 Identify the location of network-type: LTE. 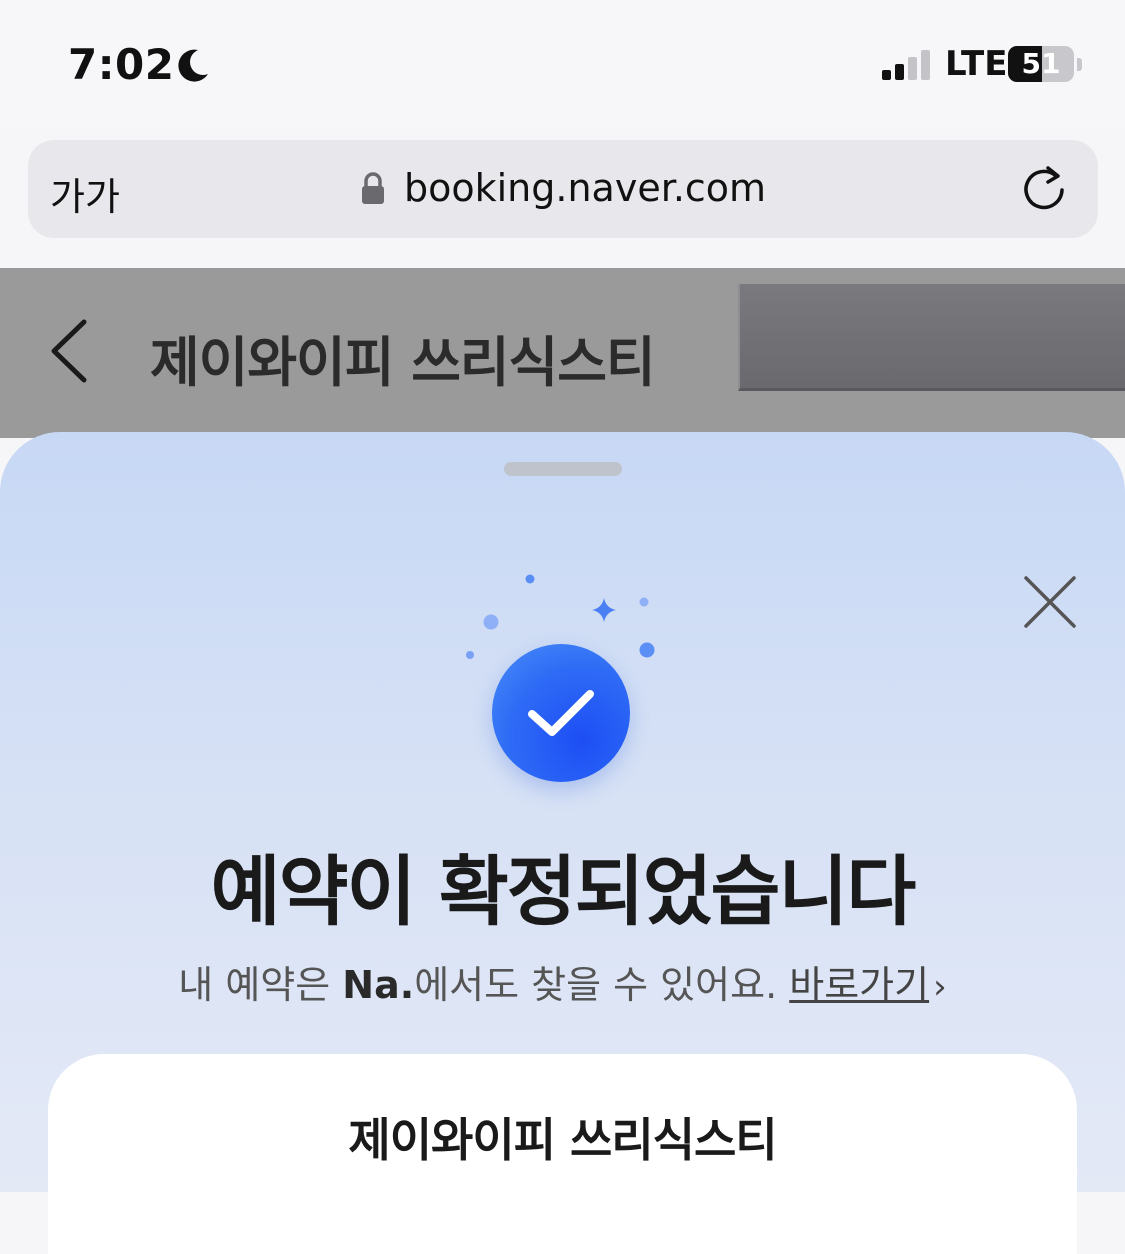
(976, 64).